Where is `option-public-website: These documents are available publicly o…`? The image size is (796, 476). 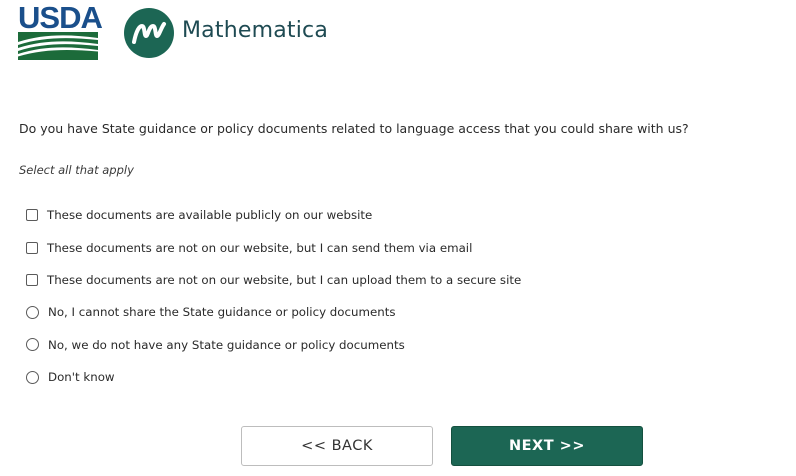
option-public-website: These documents are available publicly o… is located at coordinates (273, 215).